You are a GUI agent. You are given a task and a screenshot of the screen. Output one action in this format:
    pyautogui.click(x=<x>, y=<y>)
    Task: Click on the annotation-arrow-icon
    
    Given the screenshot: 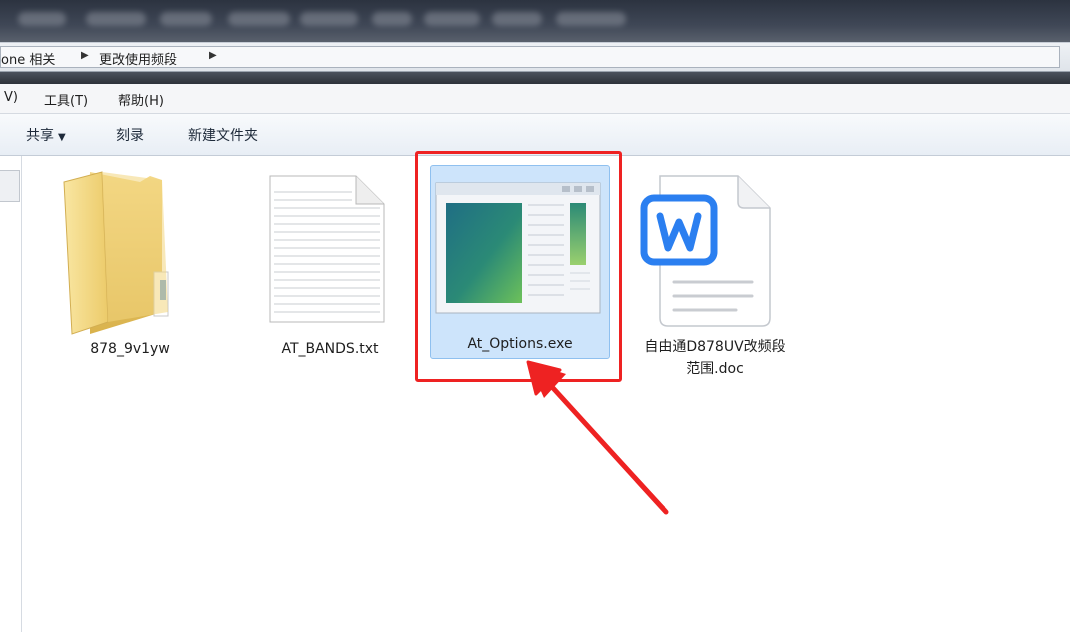 What is the action you would take?
    pyautogui.click(x=597, y=437)
    